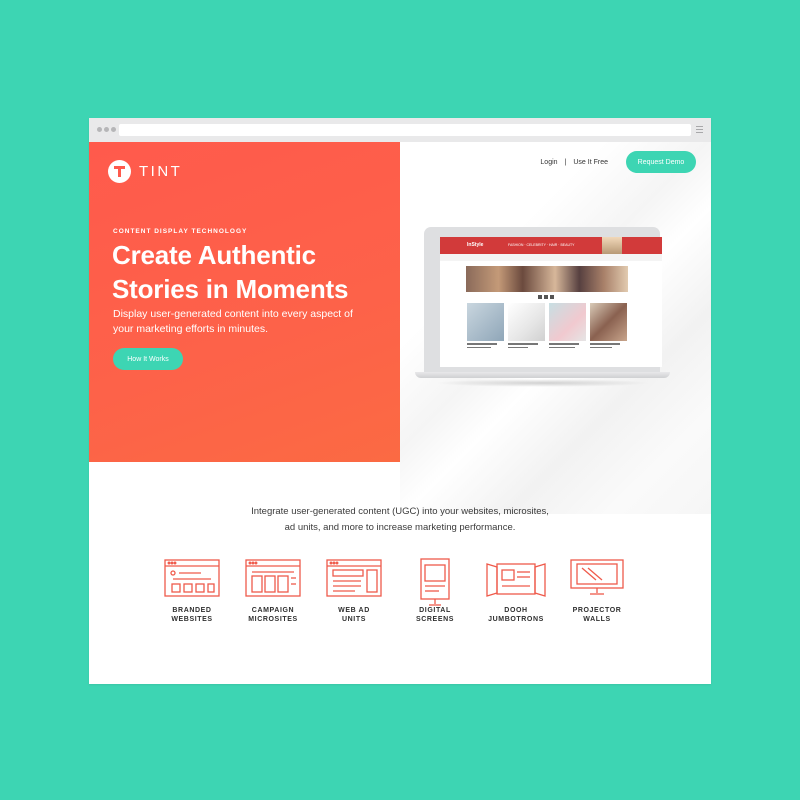 Image resolution: width=800 pixels, height=800 pixels. What do you see at coordinates (405, 130) in the screenshot?
I see `address-bar` at bounding box center [405, 130].